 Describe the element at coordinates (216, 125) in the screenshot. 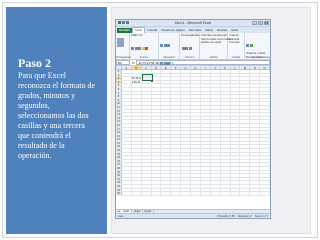

I see `cell-J16` at that location.